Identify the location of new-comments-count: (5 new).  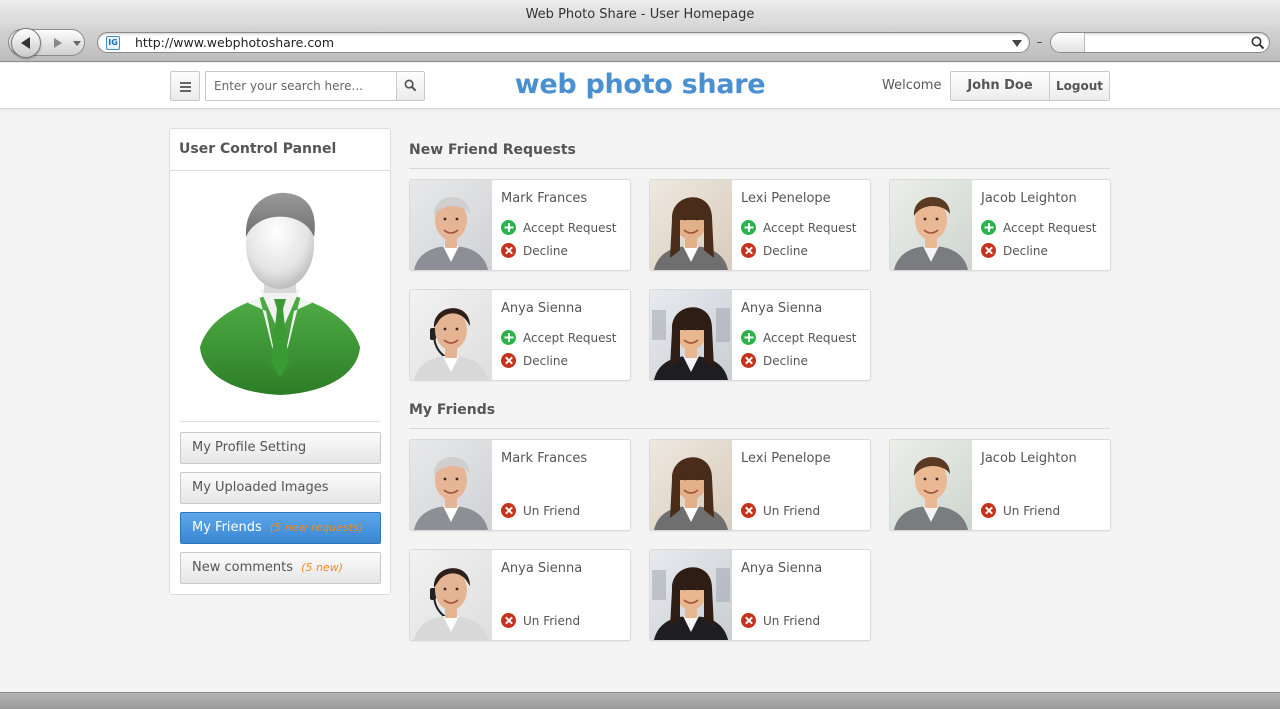
(322, 567).